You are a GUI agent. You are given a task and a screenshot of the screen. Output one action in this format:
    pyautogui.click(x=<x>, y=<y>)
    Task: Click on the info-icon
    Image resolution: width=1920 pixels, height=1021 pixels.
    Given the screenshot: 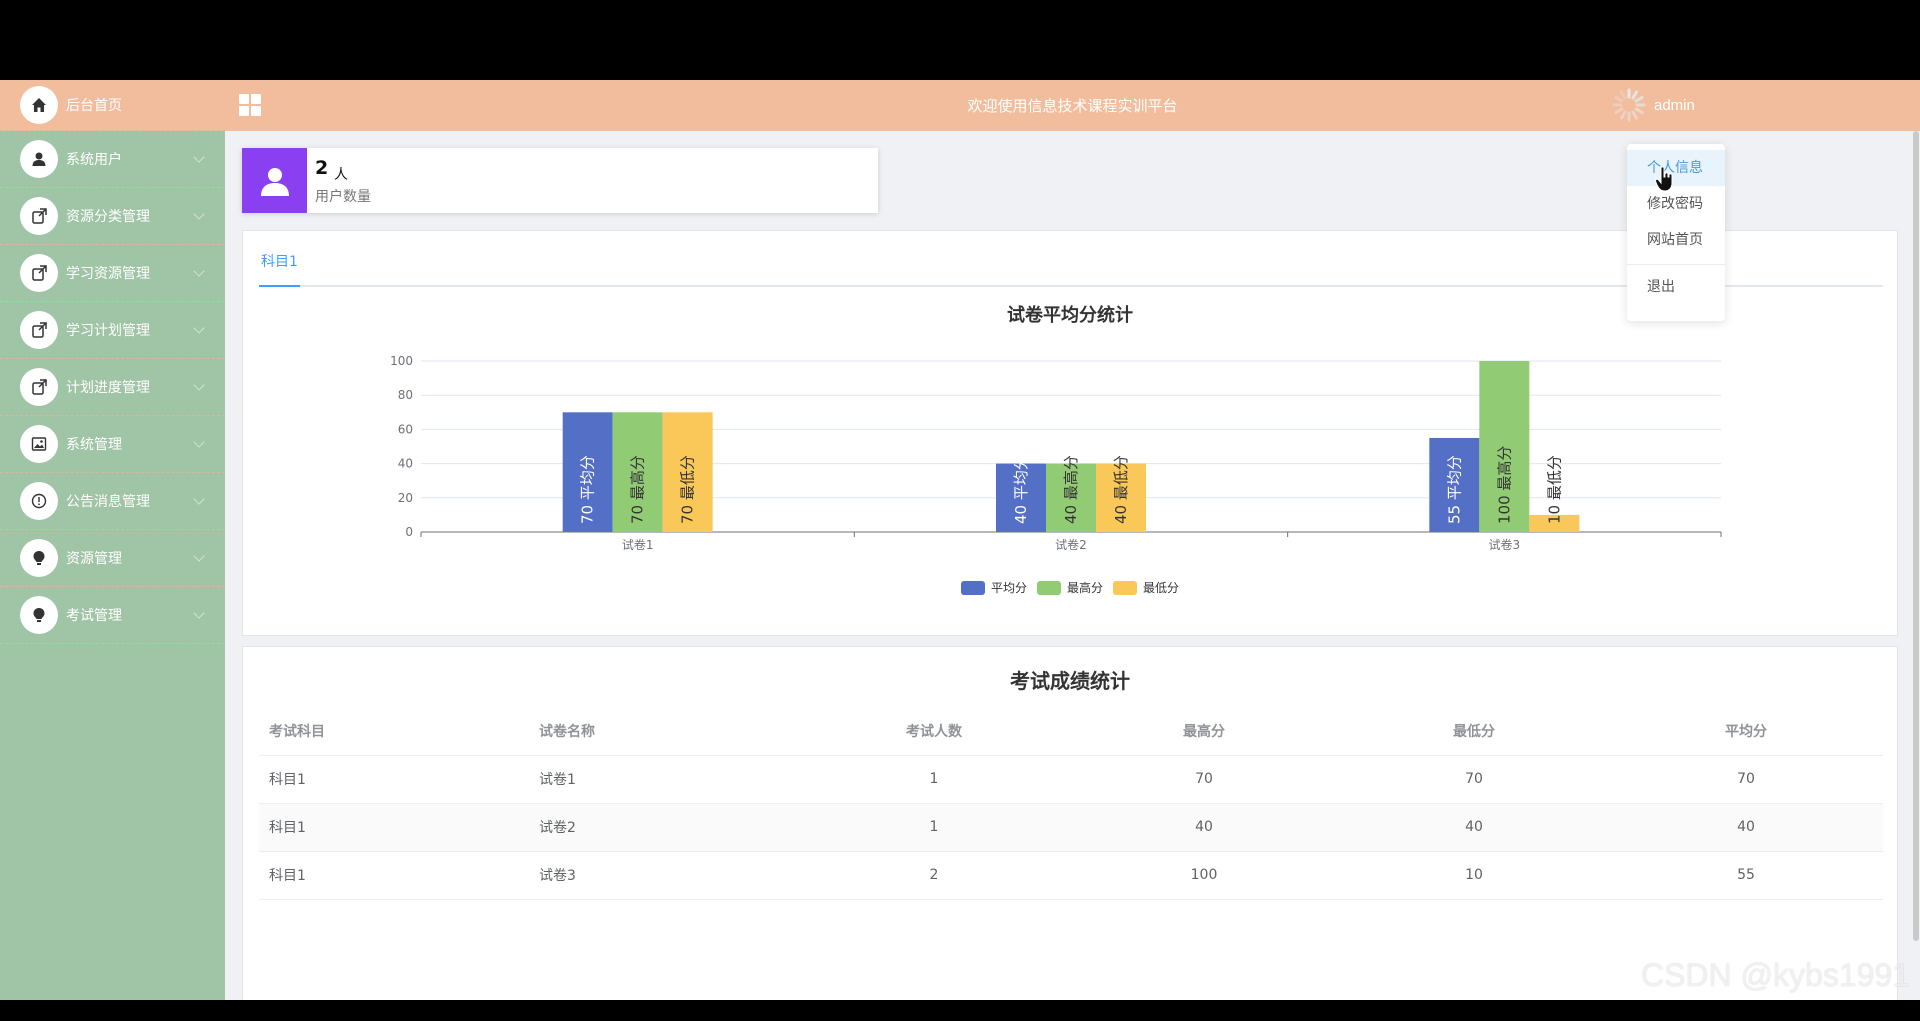 What is the action you would take?
    pyautogui.click(x=39, y=501)
    